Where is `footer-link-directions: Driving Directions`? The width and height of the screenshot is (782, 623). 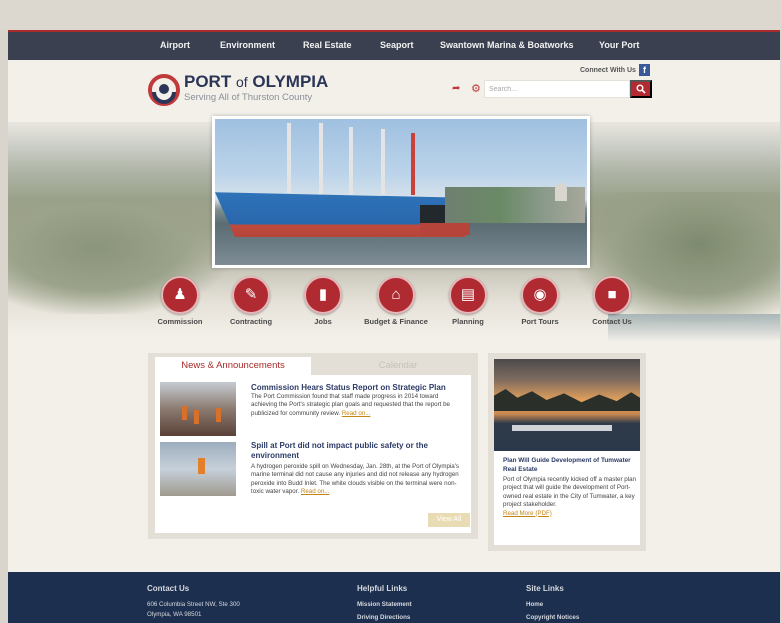 footer-link-directions: Driving Directions is located at coordinates (383, 617).